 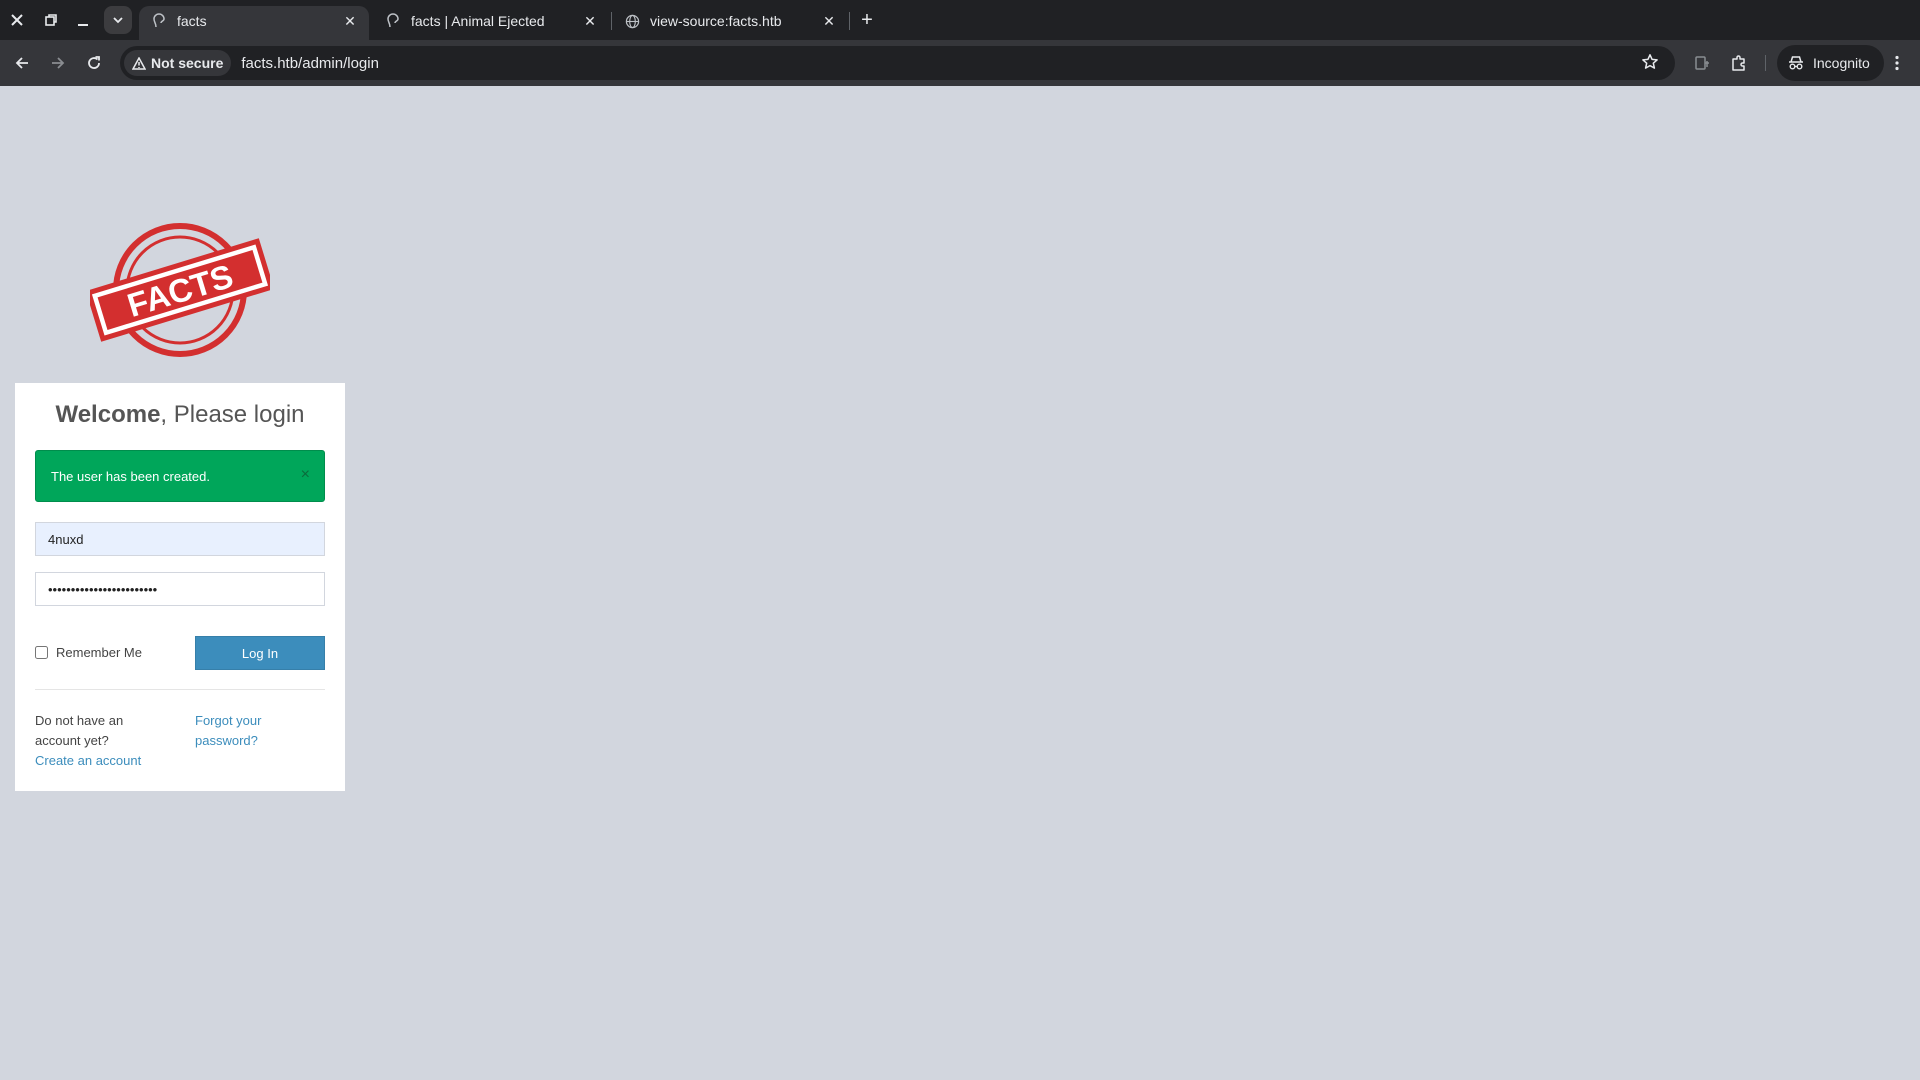 I want to click on login-button: Log In, so click(x=260, y=653).